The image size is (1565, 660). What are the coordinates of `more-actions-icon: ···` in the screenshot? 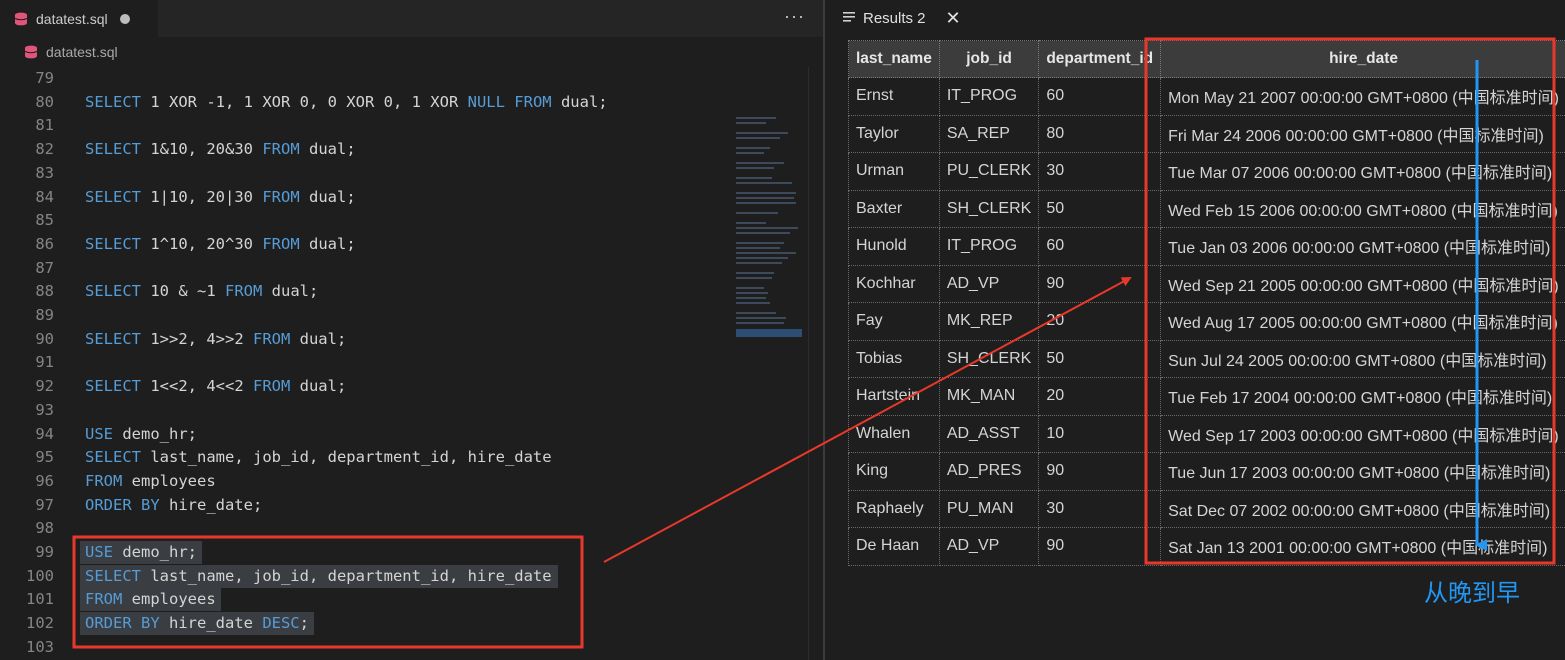 It's located at (794, 16).